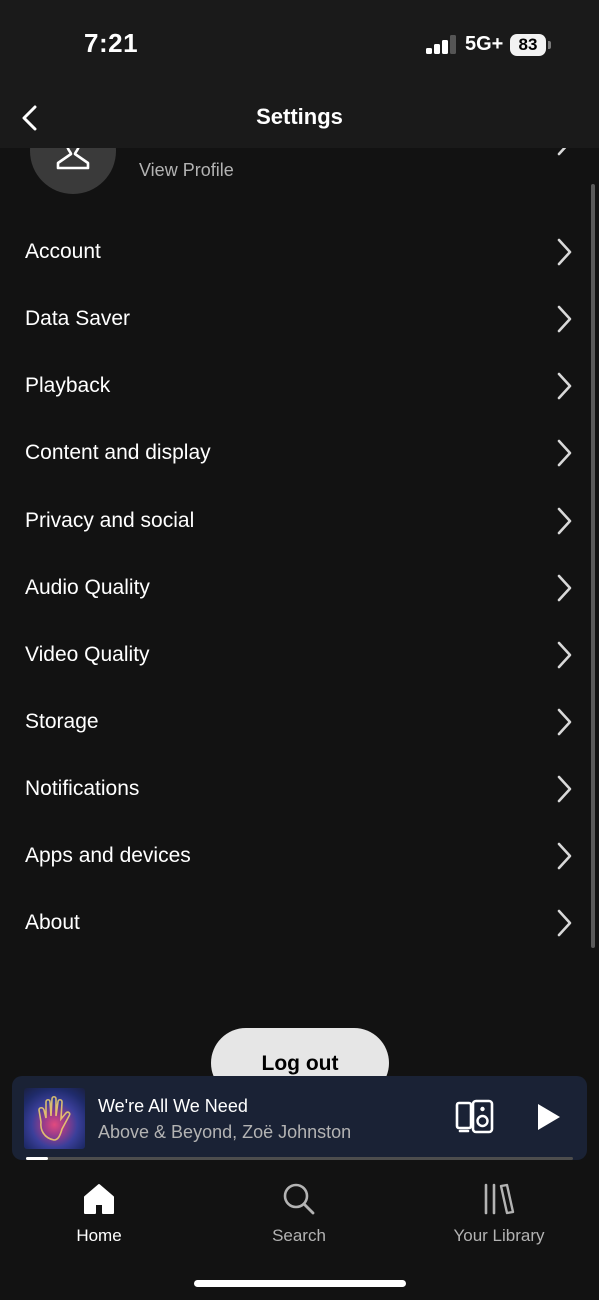 This screenshot has height=1300, width=599. Describe the element at coordinates (225, 1132) in the screenshot. I see `track-artist: Above & Beyond, Zoë Johnston` at that location.